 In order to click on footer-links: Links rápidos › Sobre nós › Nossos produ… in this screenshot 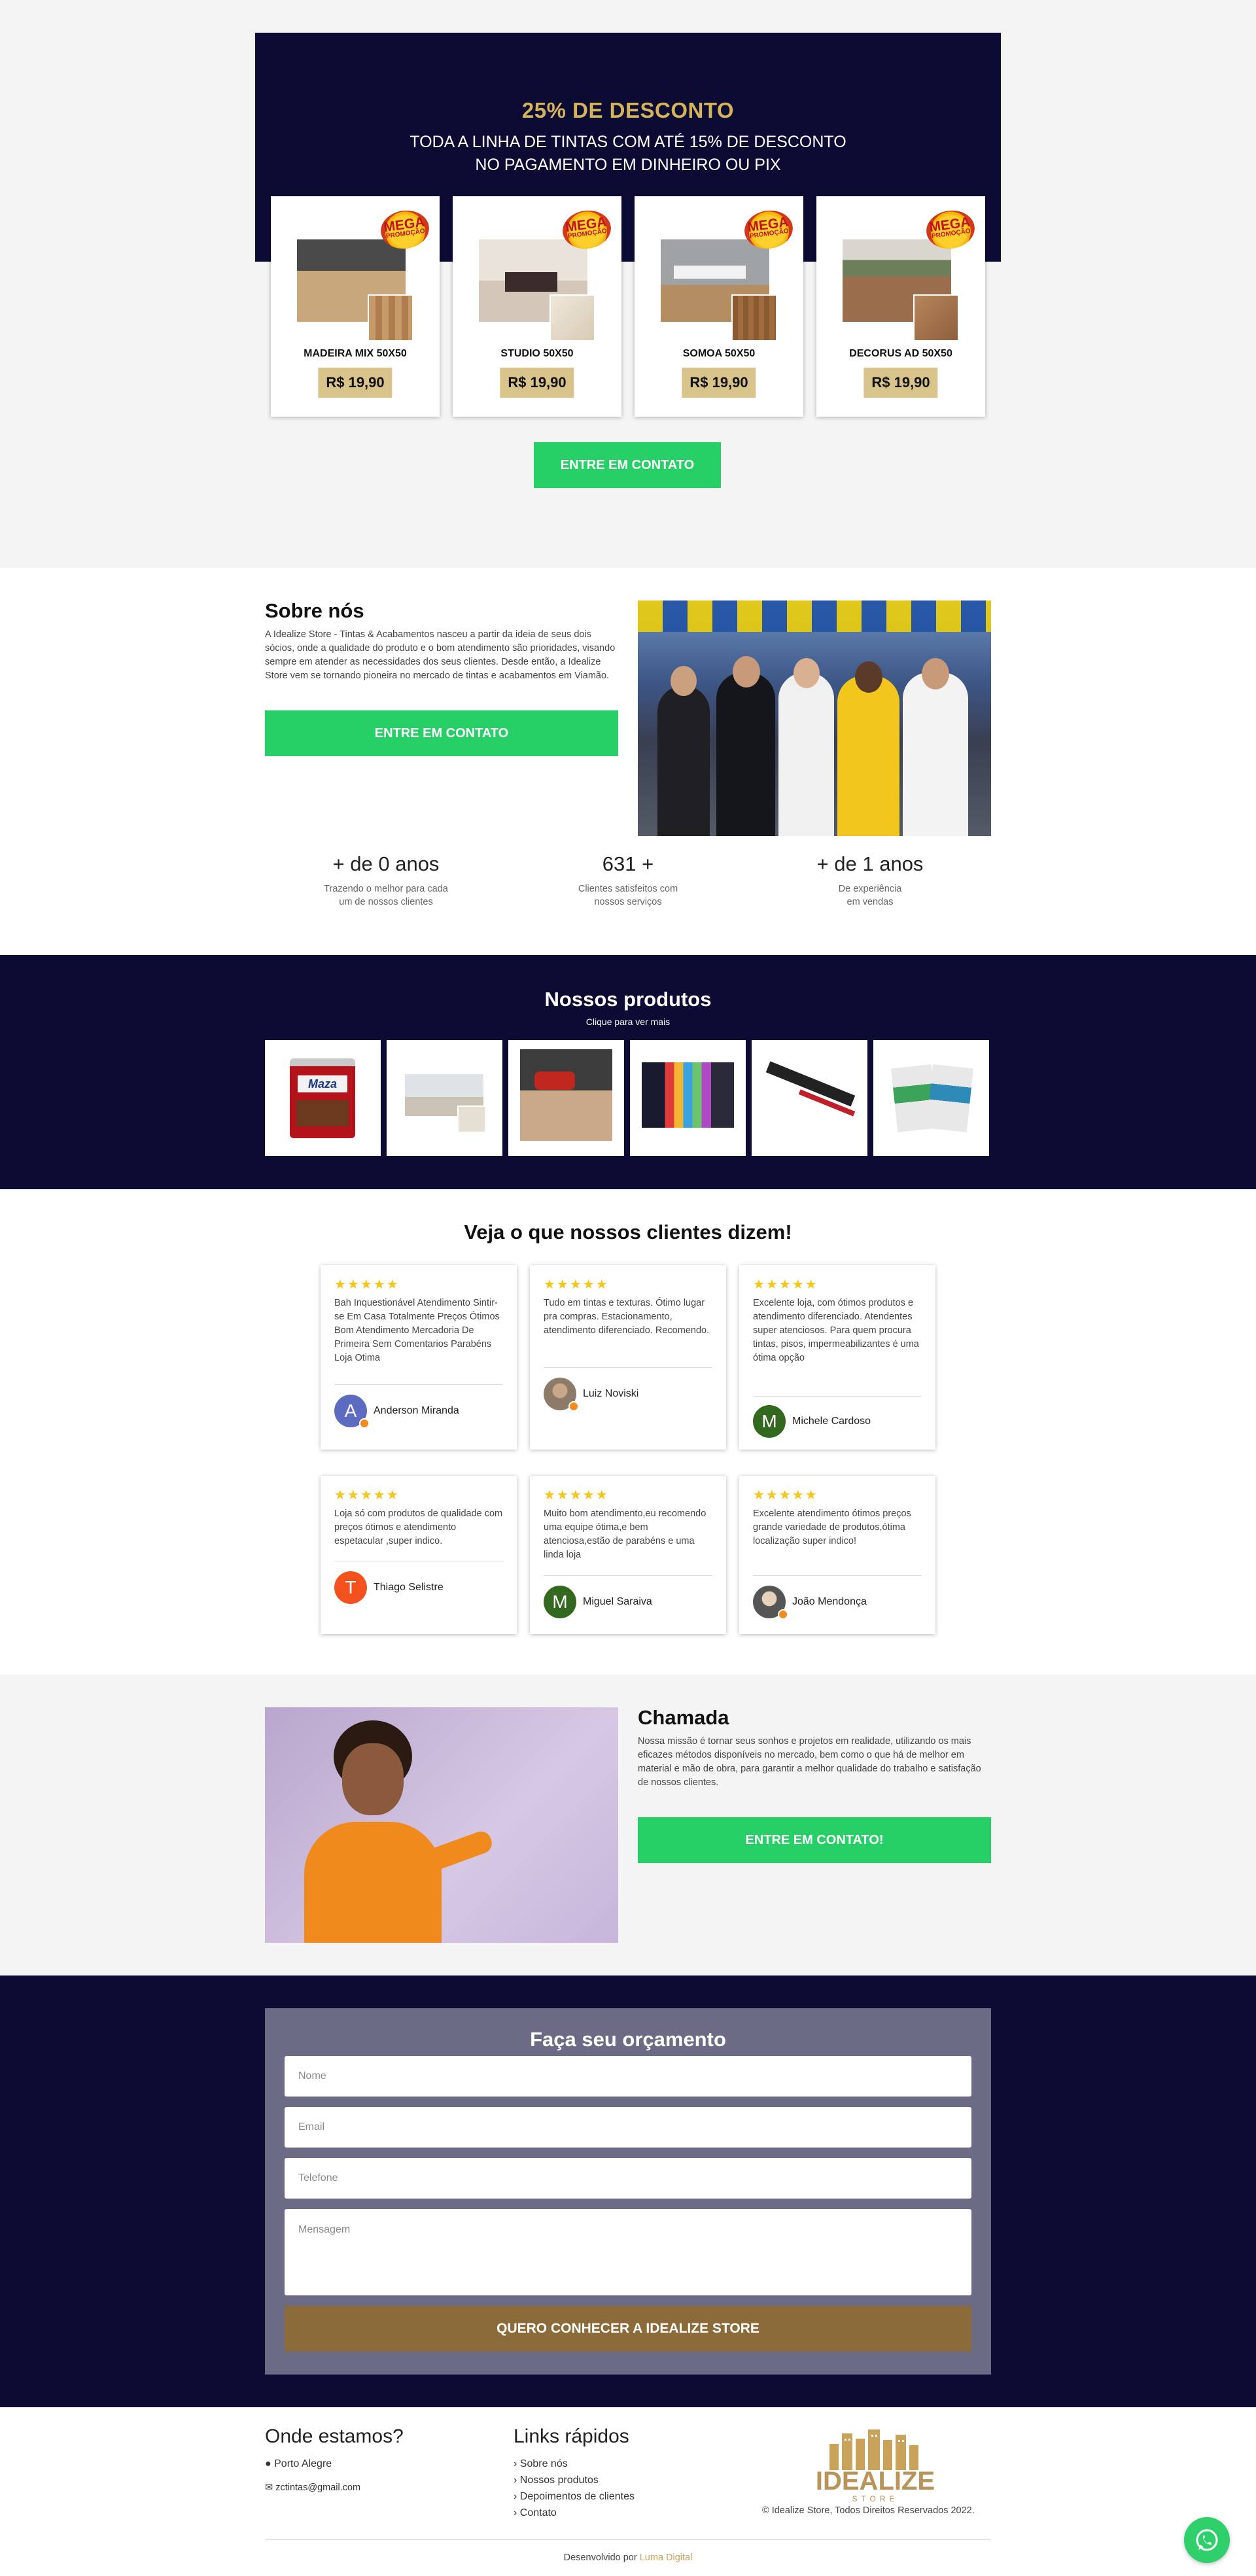, I will do `click(575, 2473)`.